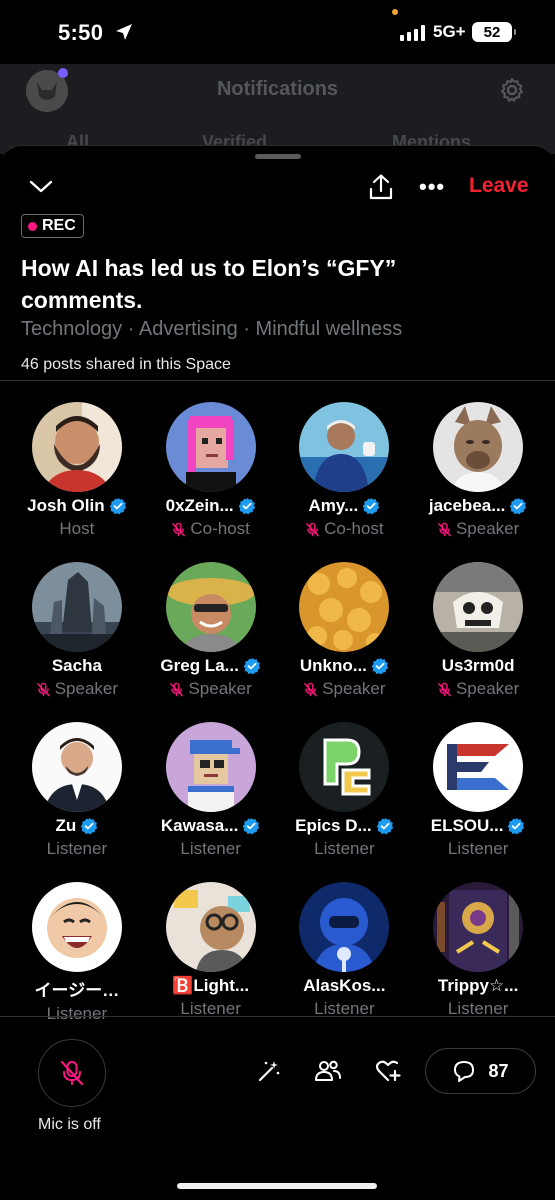 The height and width of the screenshot is (1200, 555). What do you see at coordinates (278, 156) in the screenshot?
I see `sheet-grabber` at bounding box center [278, 156].